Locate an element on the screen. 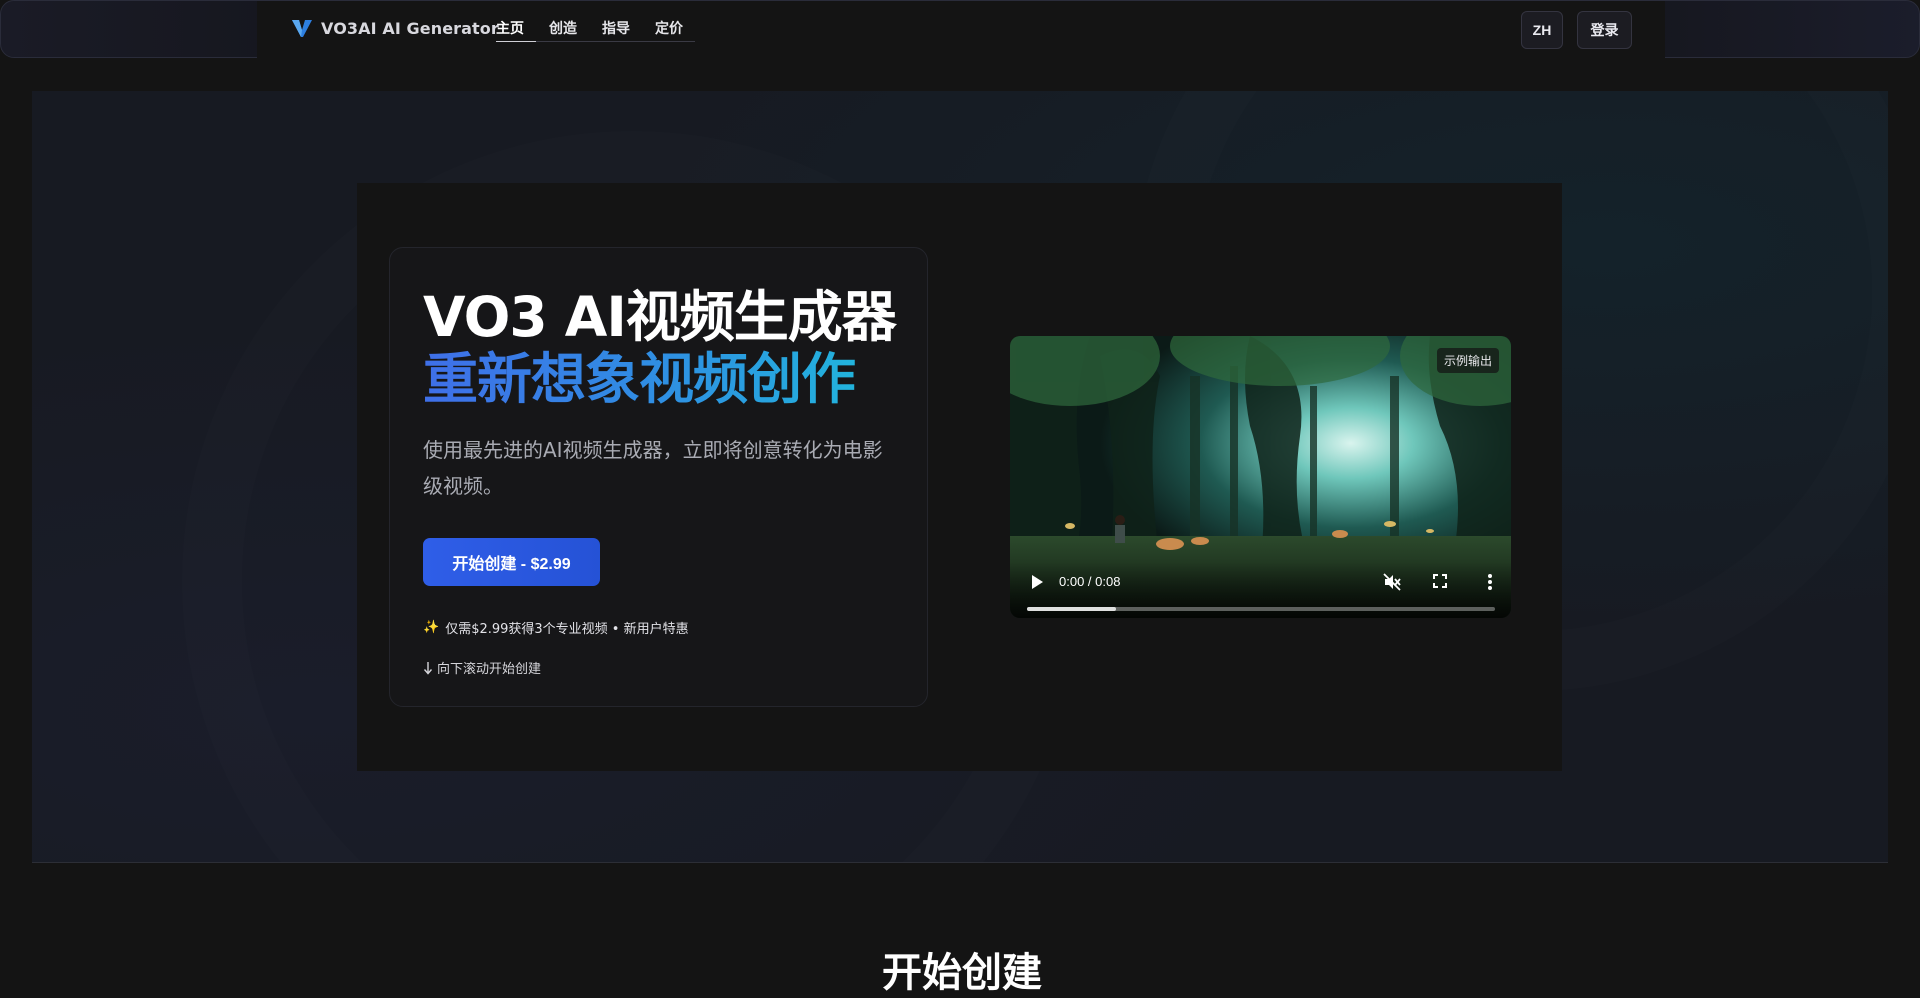  video-time: 0:00 / 0:08 is located at coordinates (1090, 581).